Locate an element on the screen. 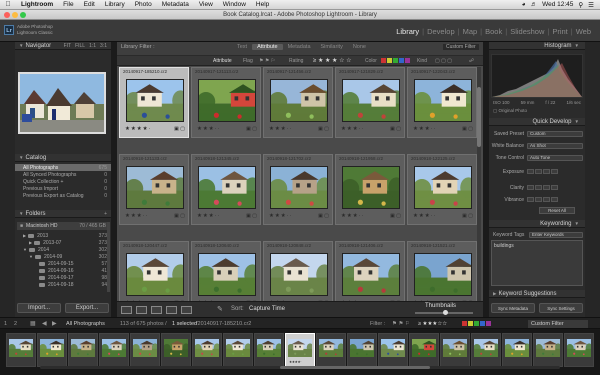 The width and height of the screenshot is (600, 375). grid-cell-rating: ★ ★ ★ ★ · is located at coordinates (137, 129).